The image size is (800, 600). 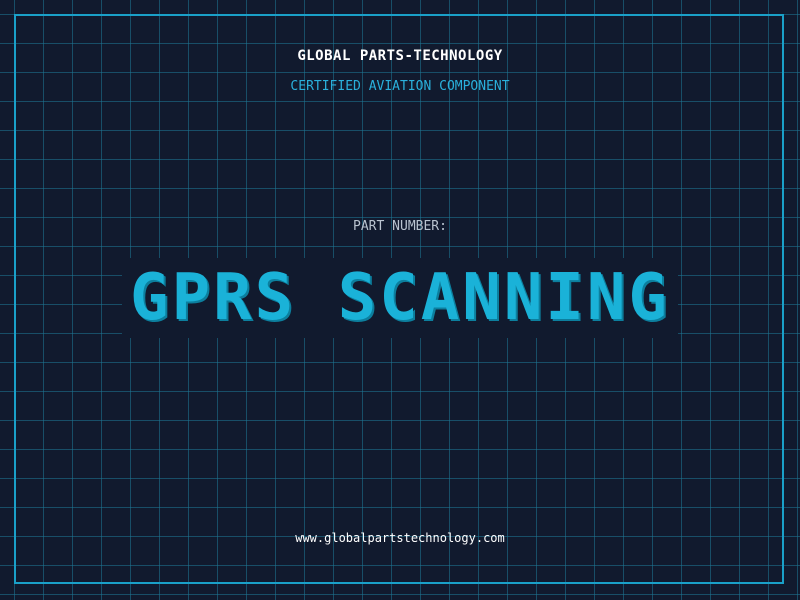 I want to click on brand-title: GLOBAL PARTS-TECHNOLOGY, so click(x=400, y=56).